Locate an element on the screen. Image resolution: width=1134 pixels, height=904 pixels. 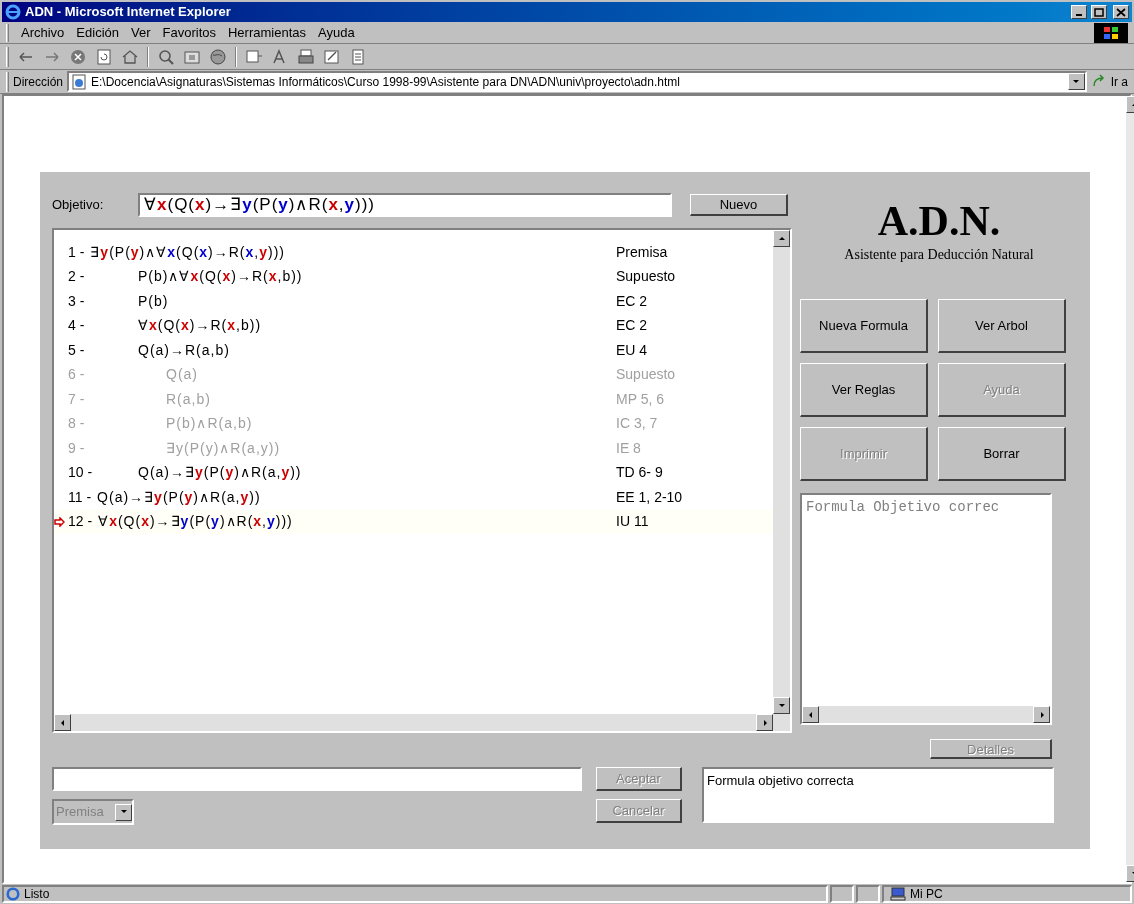
menu-item: Ver is located at coordinates (141, 32).